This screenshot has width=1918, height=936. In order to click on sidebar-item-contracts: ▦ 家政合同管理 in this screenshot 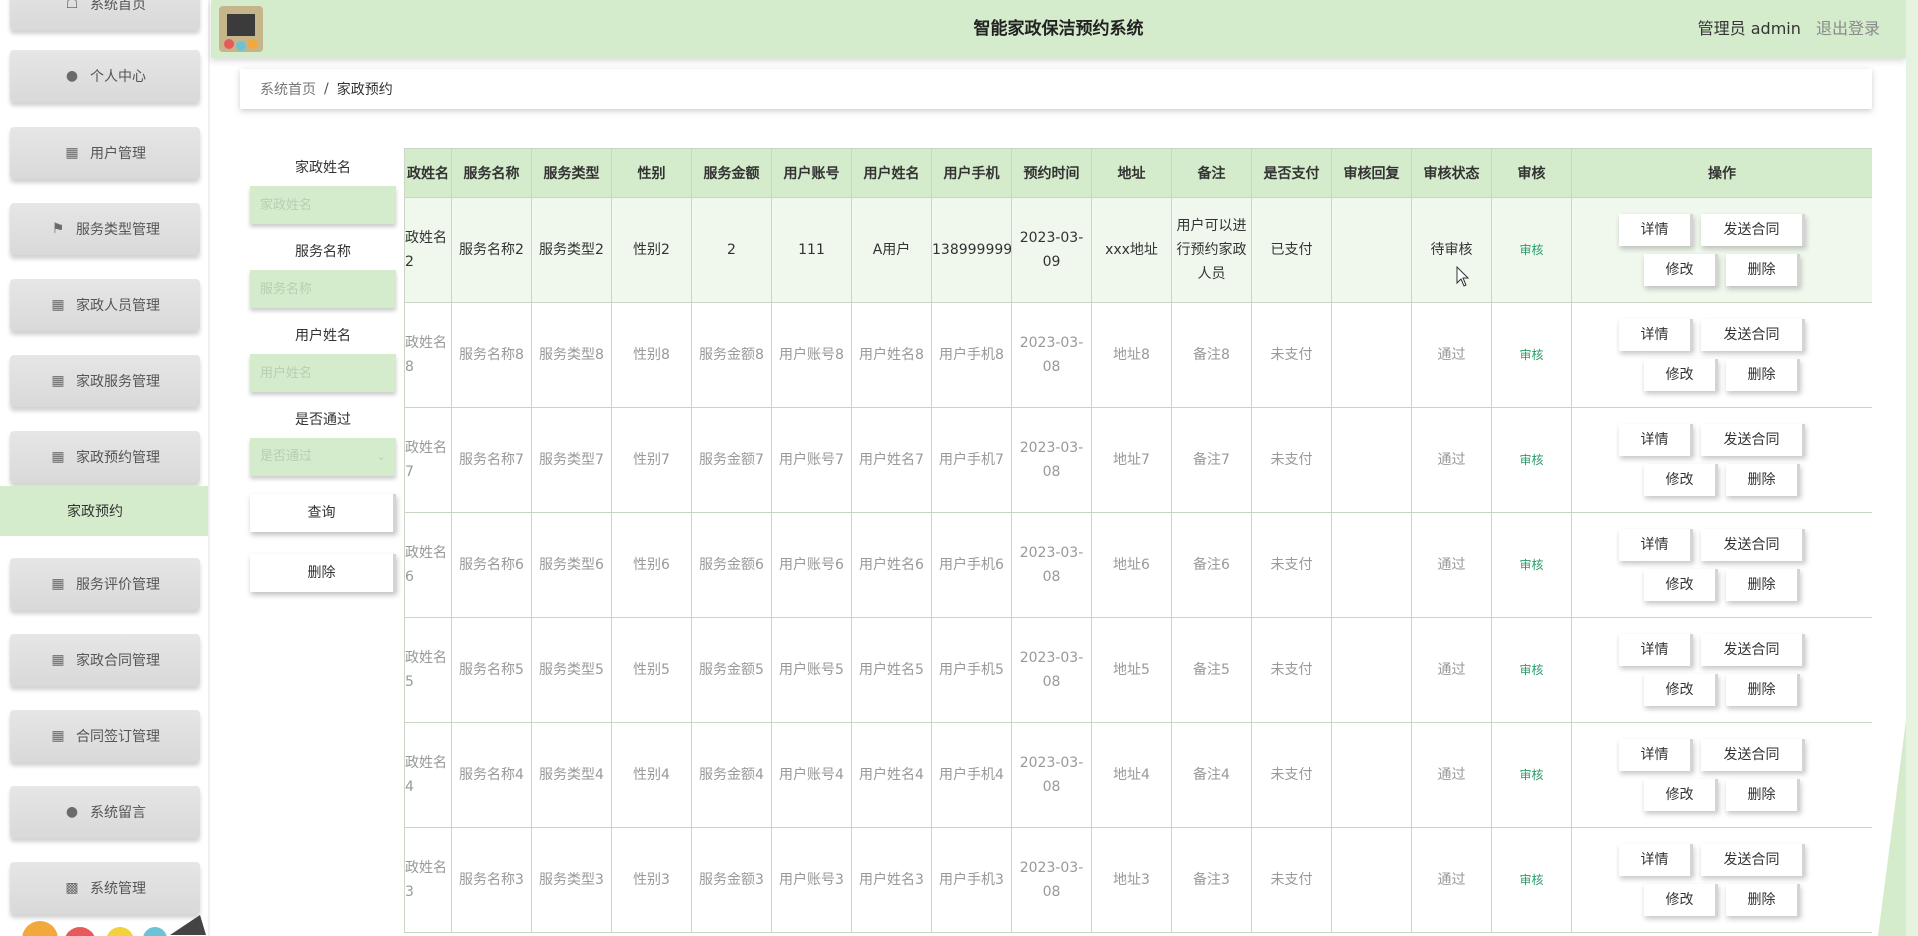, I will do `click(105, 660)`.